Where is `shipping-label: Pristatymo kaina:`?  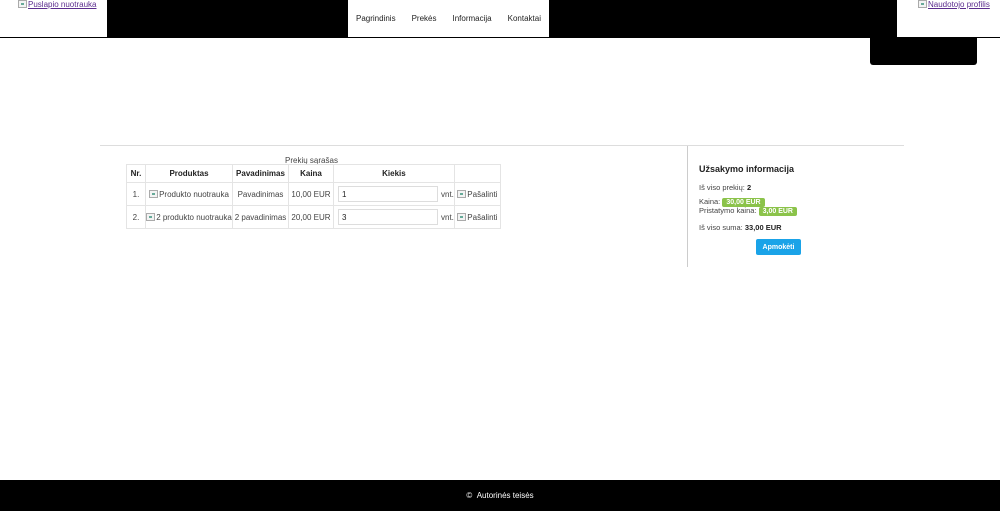 shipping-label: Pristatymo kaina: is located at coordinates (728, 210).